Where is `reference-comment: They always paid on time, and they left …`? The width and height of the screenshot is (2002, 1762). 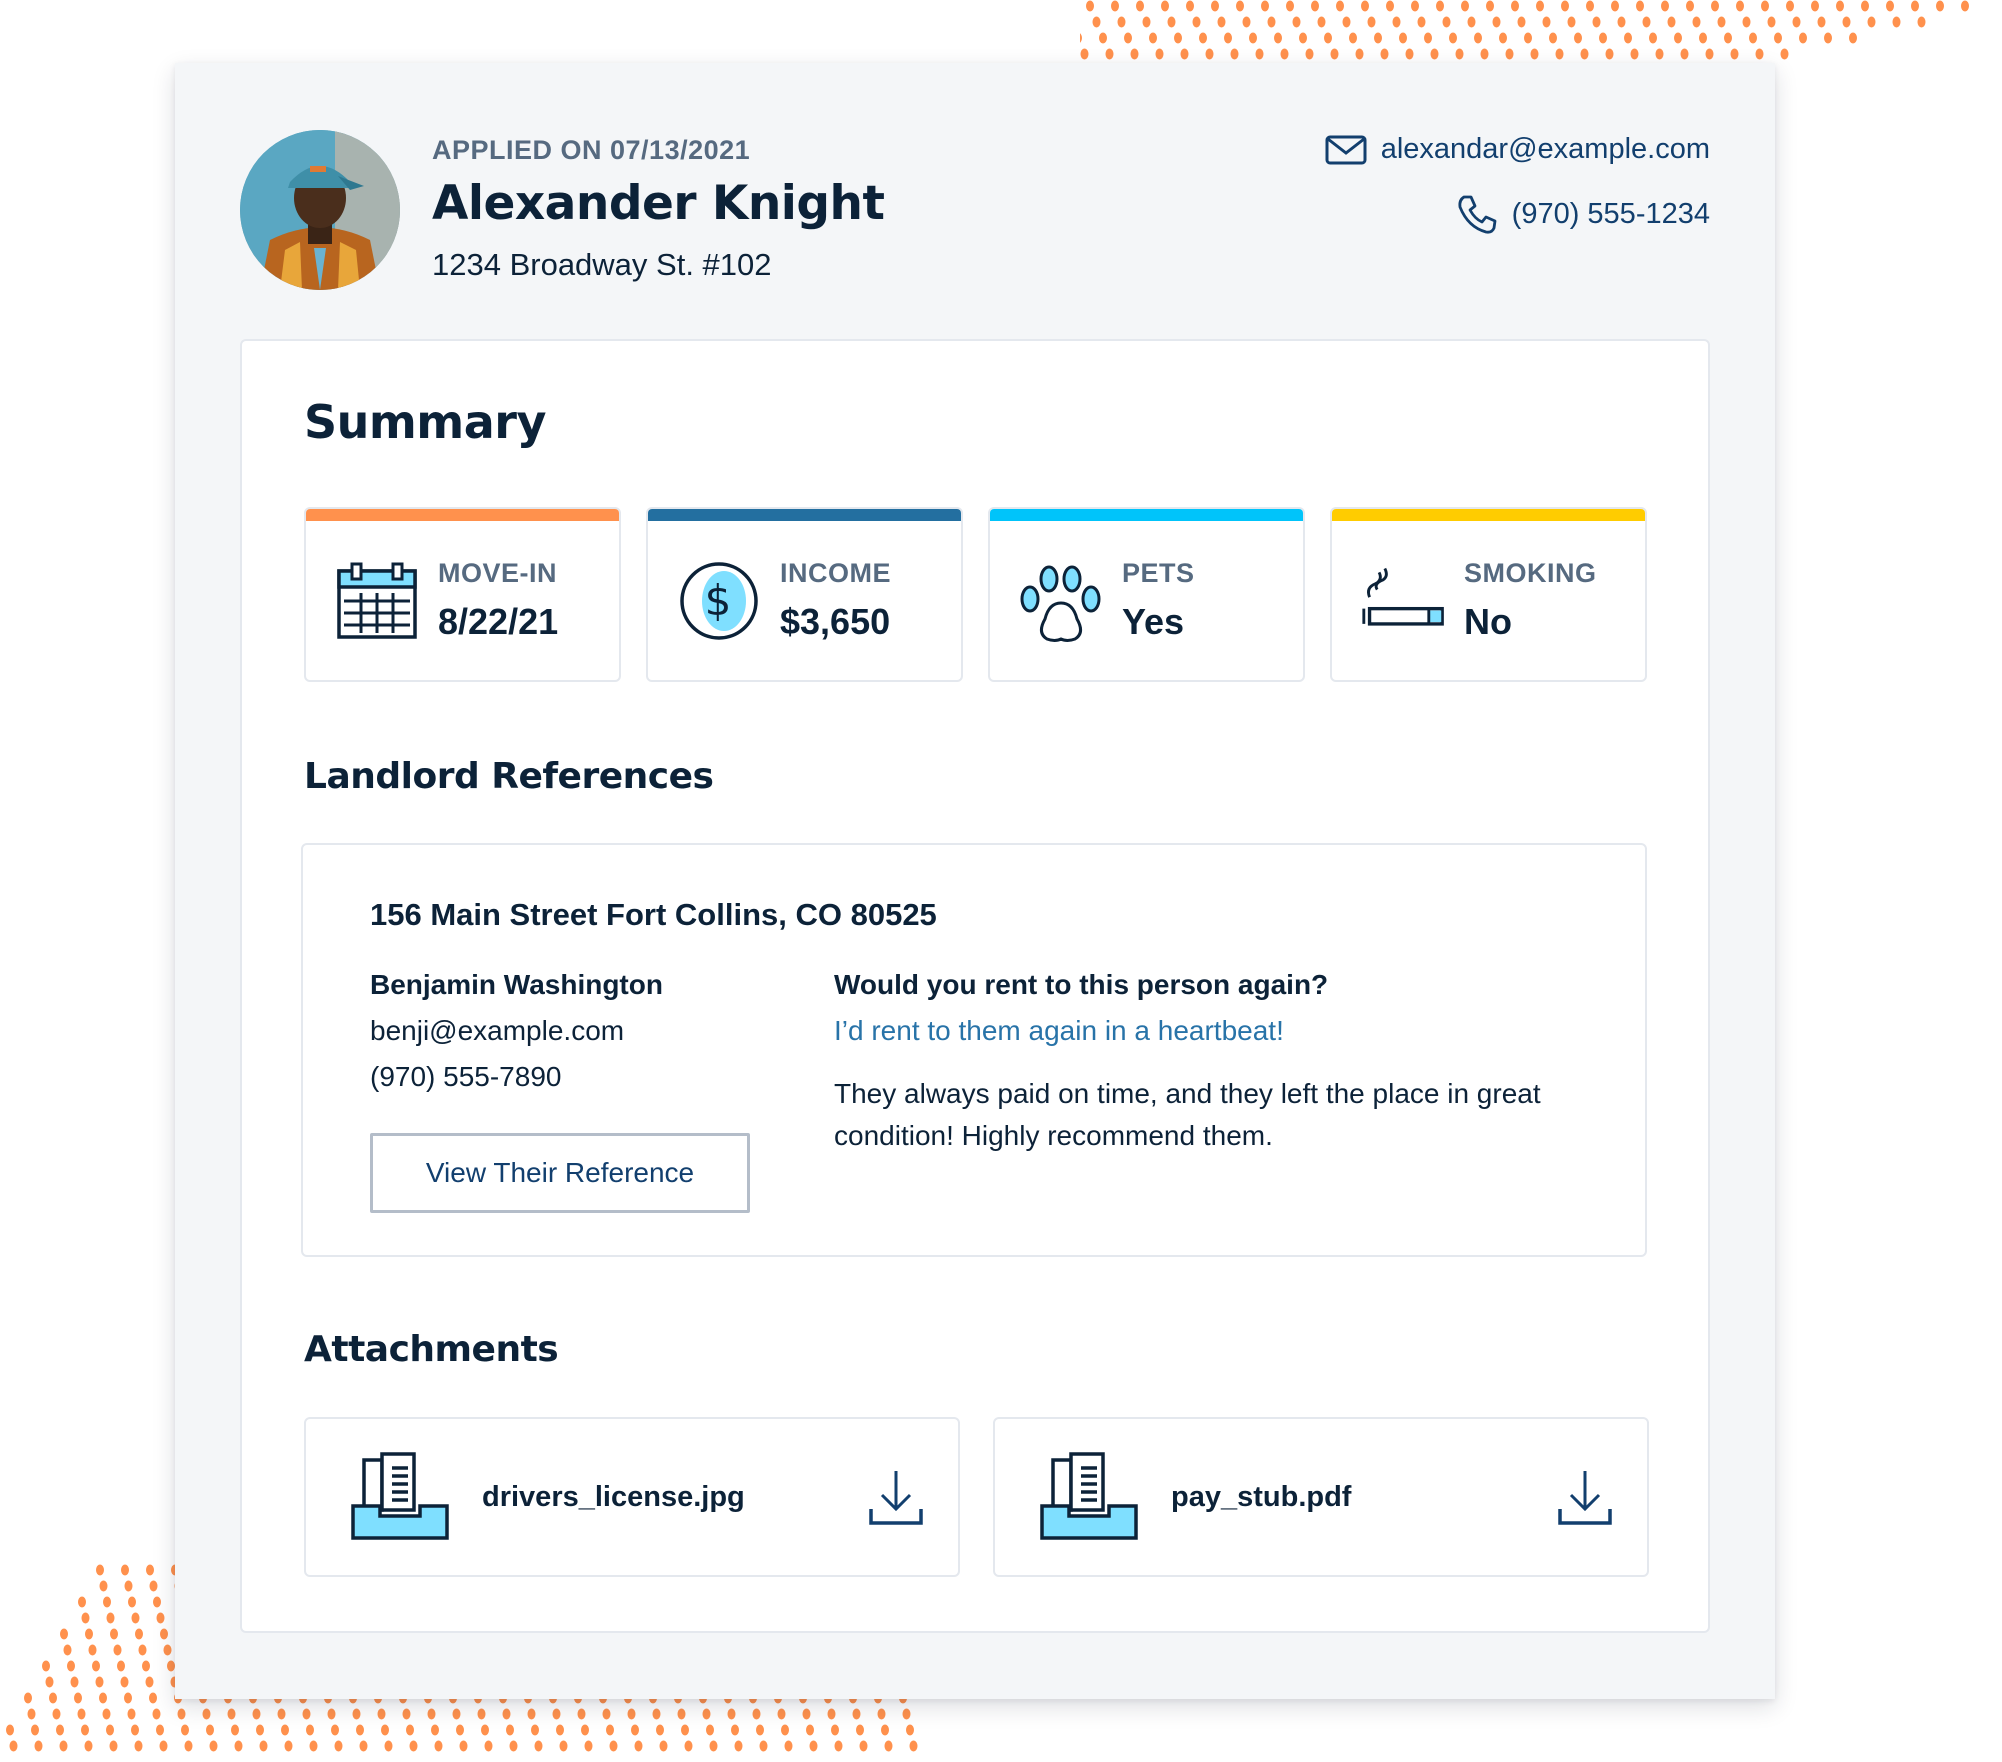
reference-comment: They always paid on time, and they left … is located at coordinates (1187, 1114).